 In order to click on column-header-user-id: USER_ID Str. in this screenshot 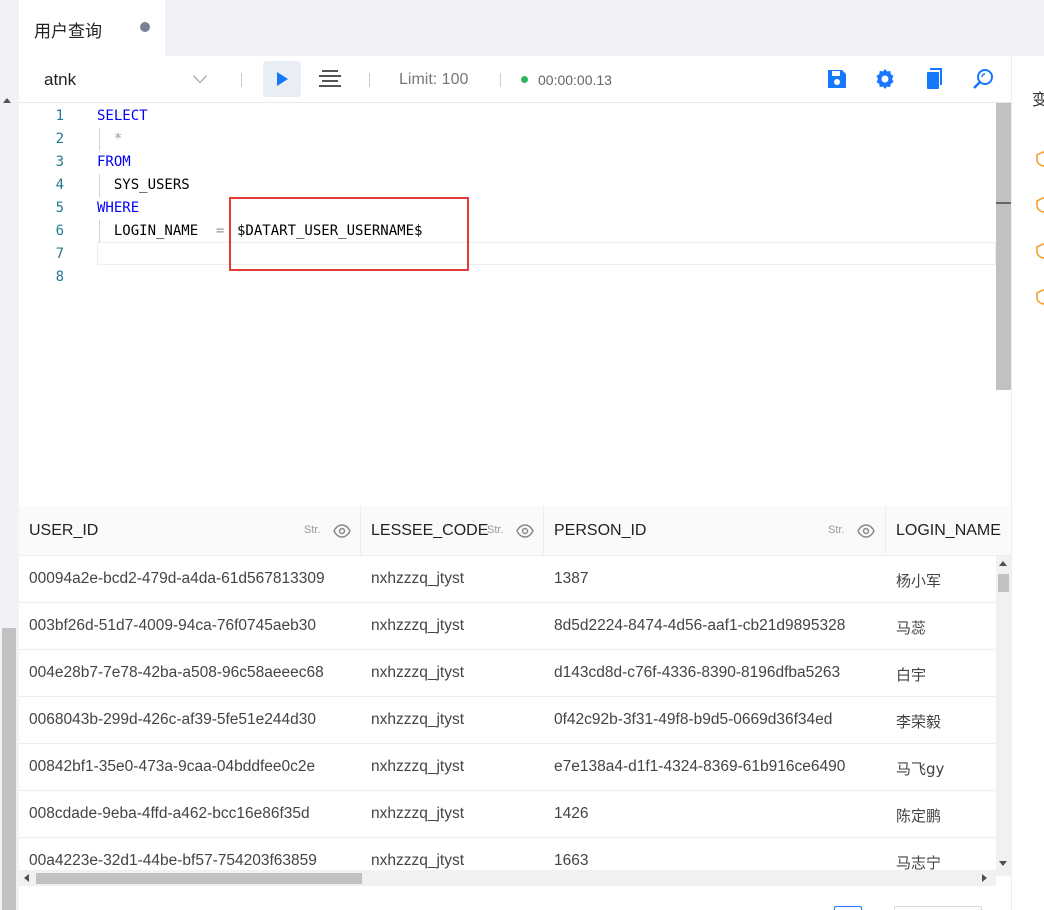, I will do `click(190, 531)`.